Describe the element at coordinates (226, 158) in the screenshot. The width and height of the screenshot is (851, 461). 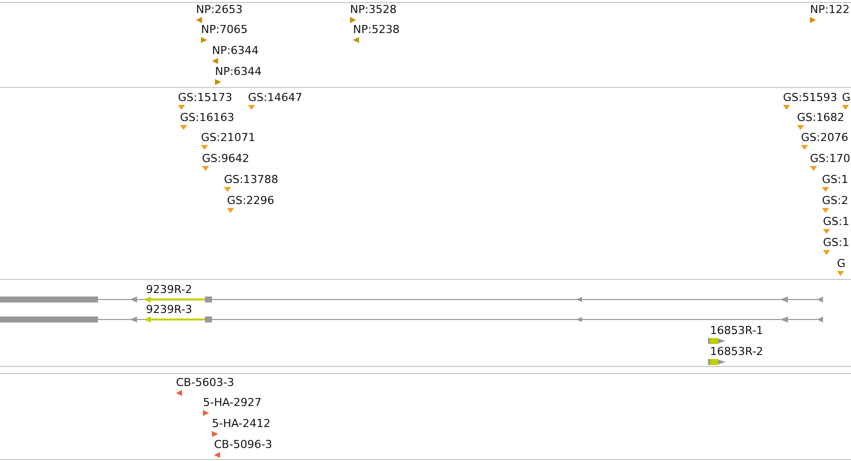
I see `feature-label: GS:9642` at that location.